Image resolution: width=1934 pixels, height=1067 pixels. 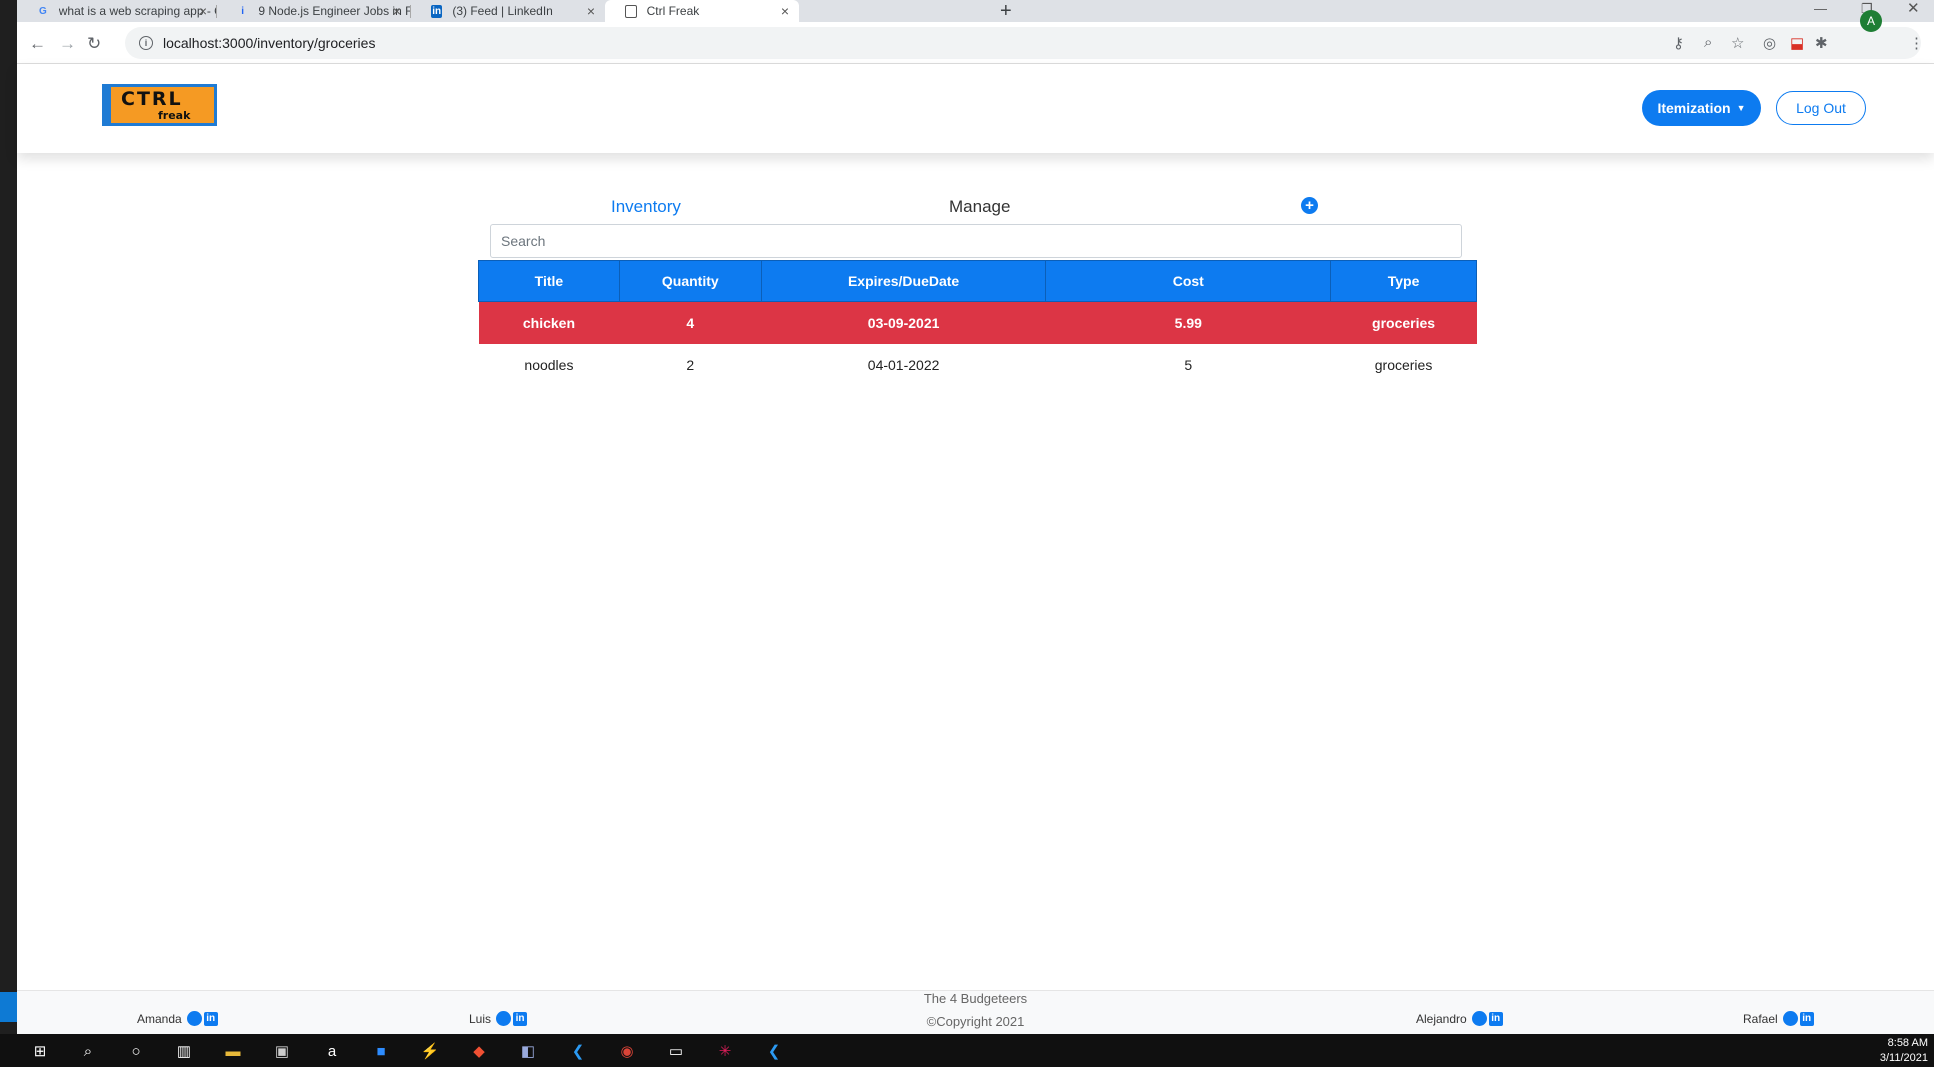 What do you see at coordinates (1741, 108) in the screenshot?
I see `caret-down-icon: ▼` at bounding box center [1741, 108].